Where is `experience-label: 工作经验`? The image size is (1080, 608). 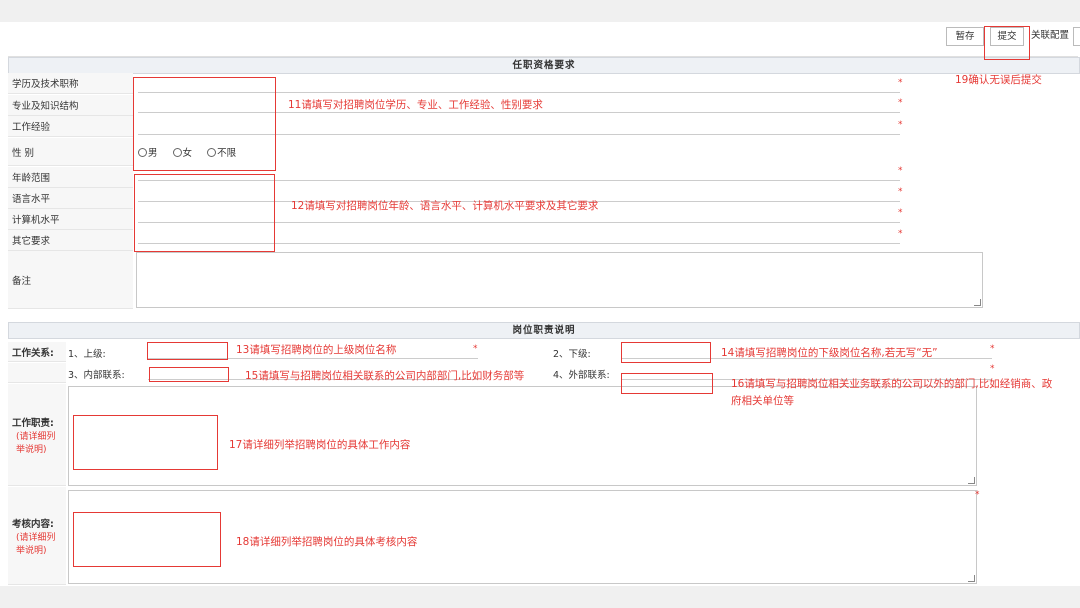
experience-label: 工作经验 is located at coordinates (70, 126).